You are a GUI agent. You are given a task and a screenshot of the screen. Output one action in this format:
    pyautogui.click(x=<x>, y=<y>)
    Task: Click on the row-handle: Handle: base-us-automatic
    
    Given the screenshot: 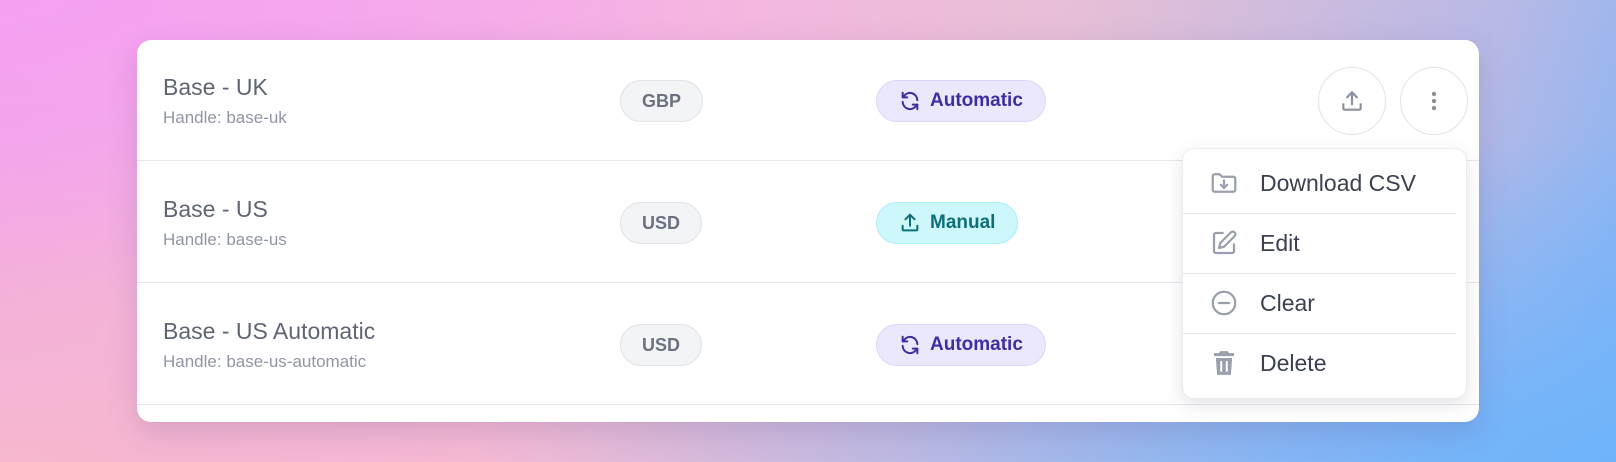 What is the action you would take?
    pyautogui.click(x=265, y=361)
    